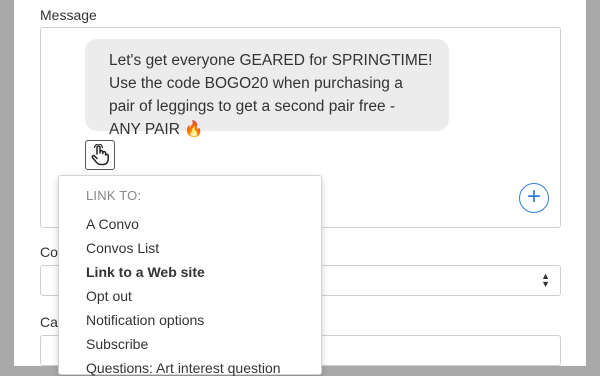 The image size is (600, 376). Describe the element at coordinates (122, 248) in the screenshot. I see `link-menu-item-convos-list: Convos List` at that location.